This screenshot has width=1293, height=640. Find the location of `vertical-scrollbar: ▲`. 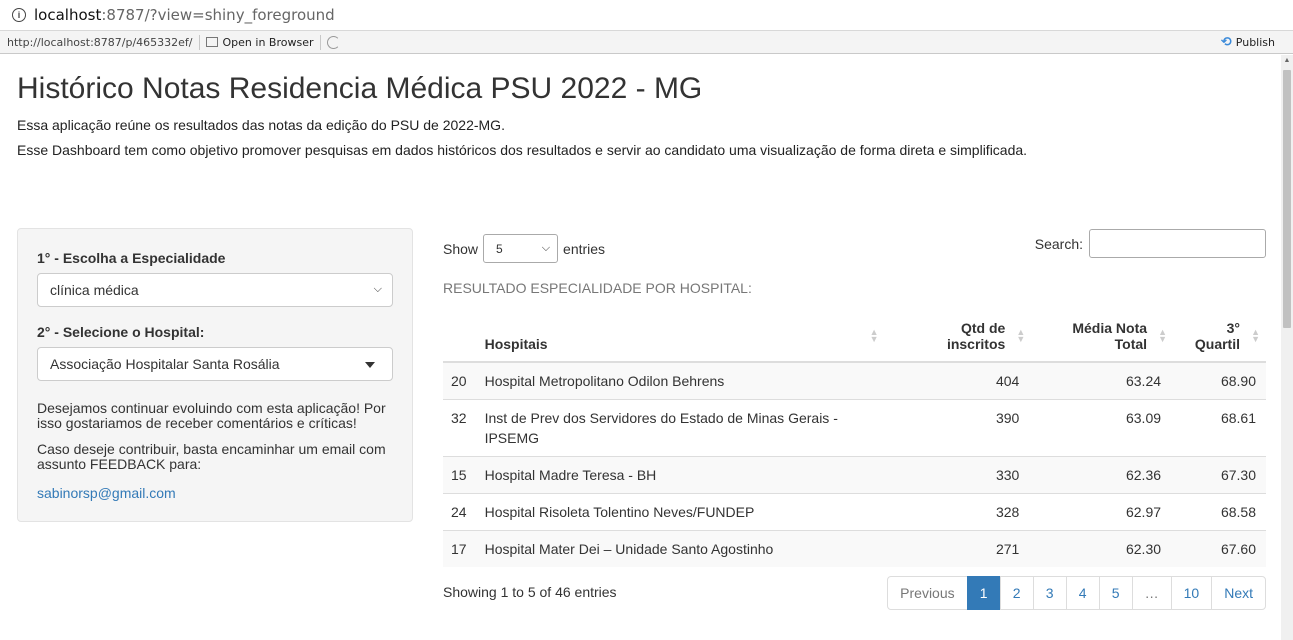

vertical-scrollbar: ▲ is located at coordinates (1287, 347).